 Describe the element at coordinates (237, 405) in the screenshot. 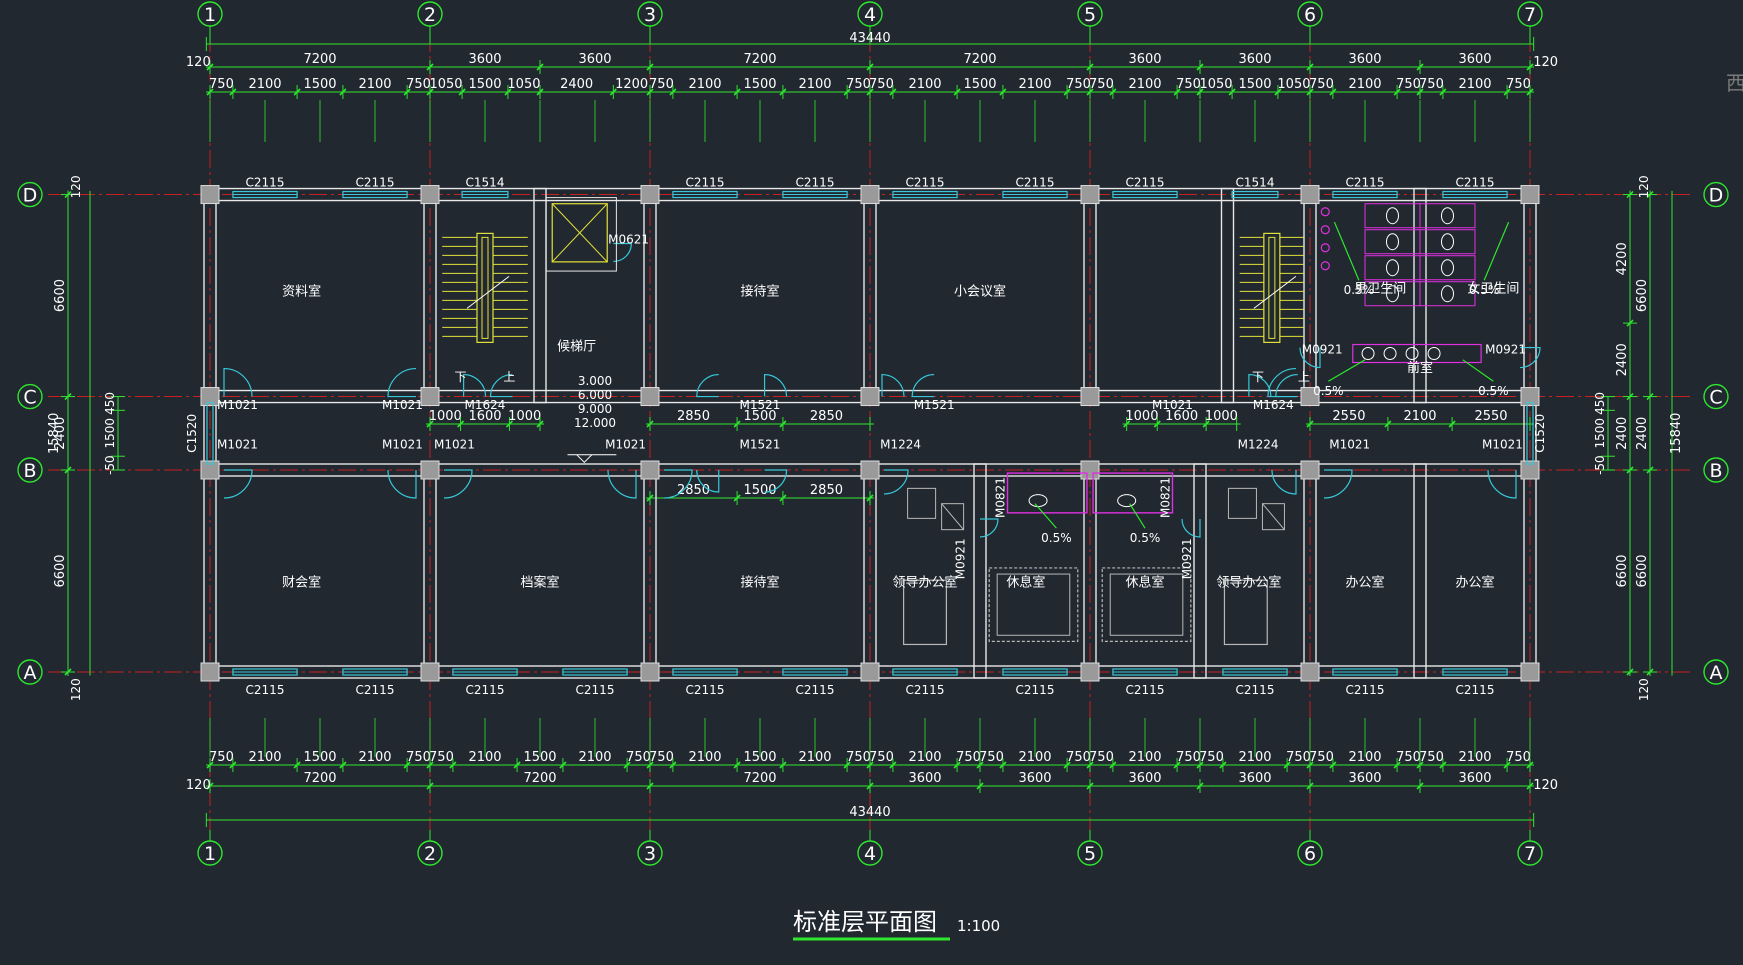

I see `door-label-0: M1021` at that location.